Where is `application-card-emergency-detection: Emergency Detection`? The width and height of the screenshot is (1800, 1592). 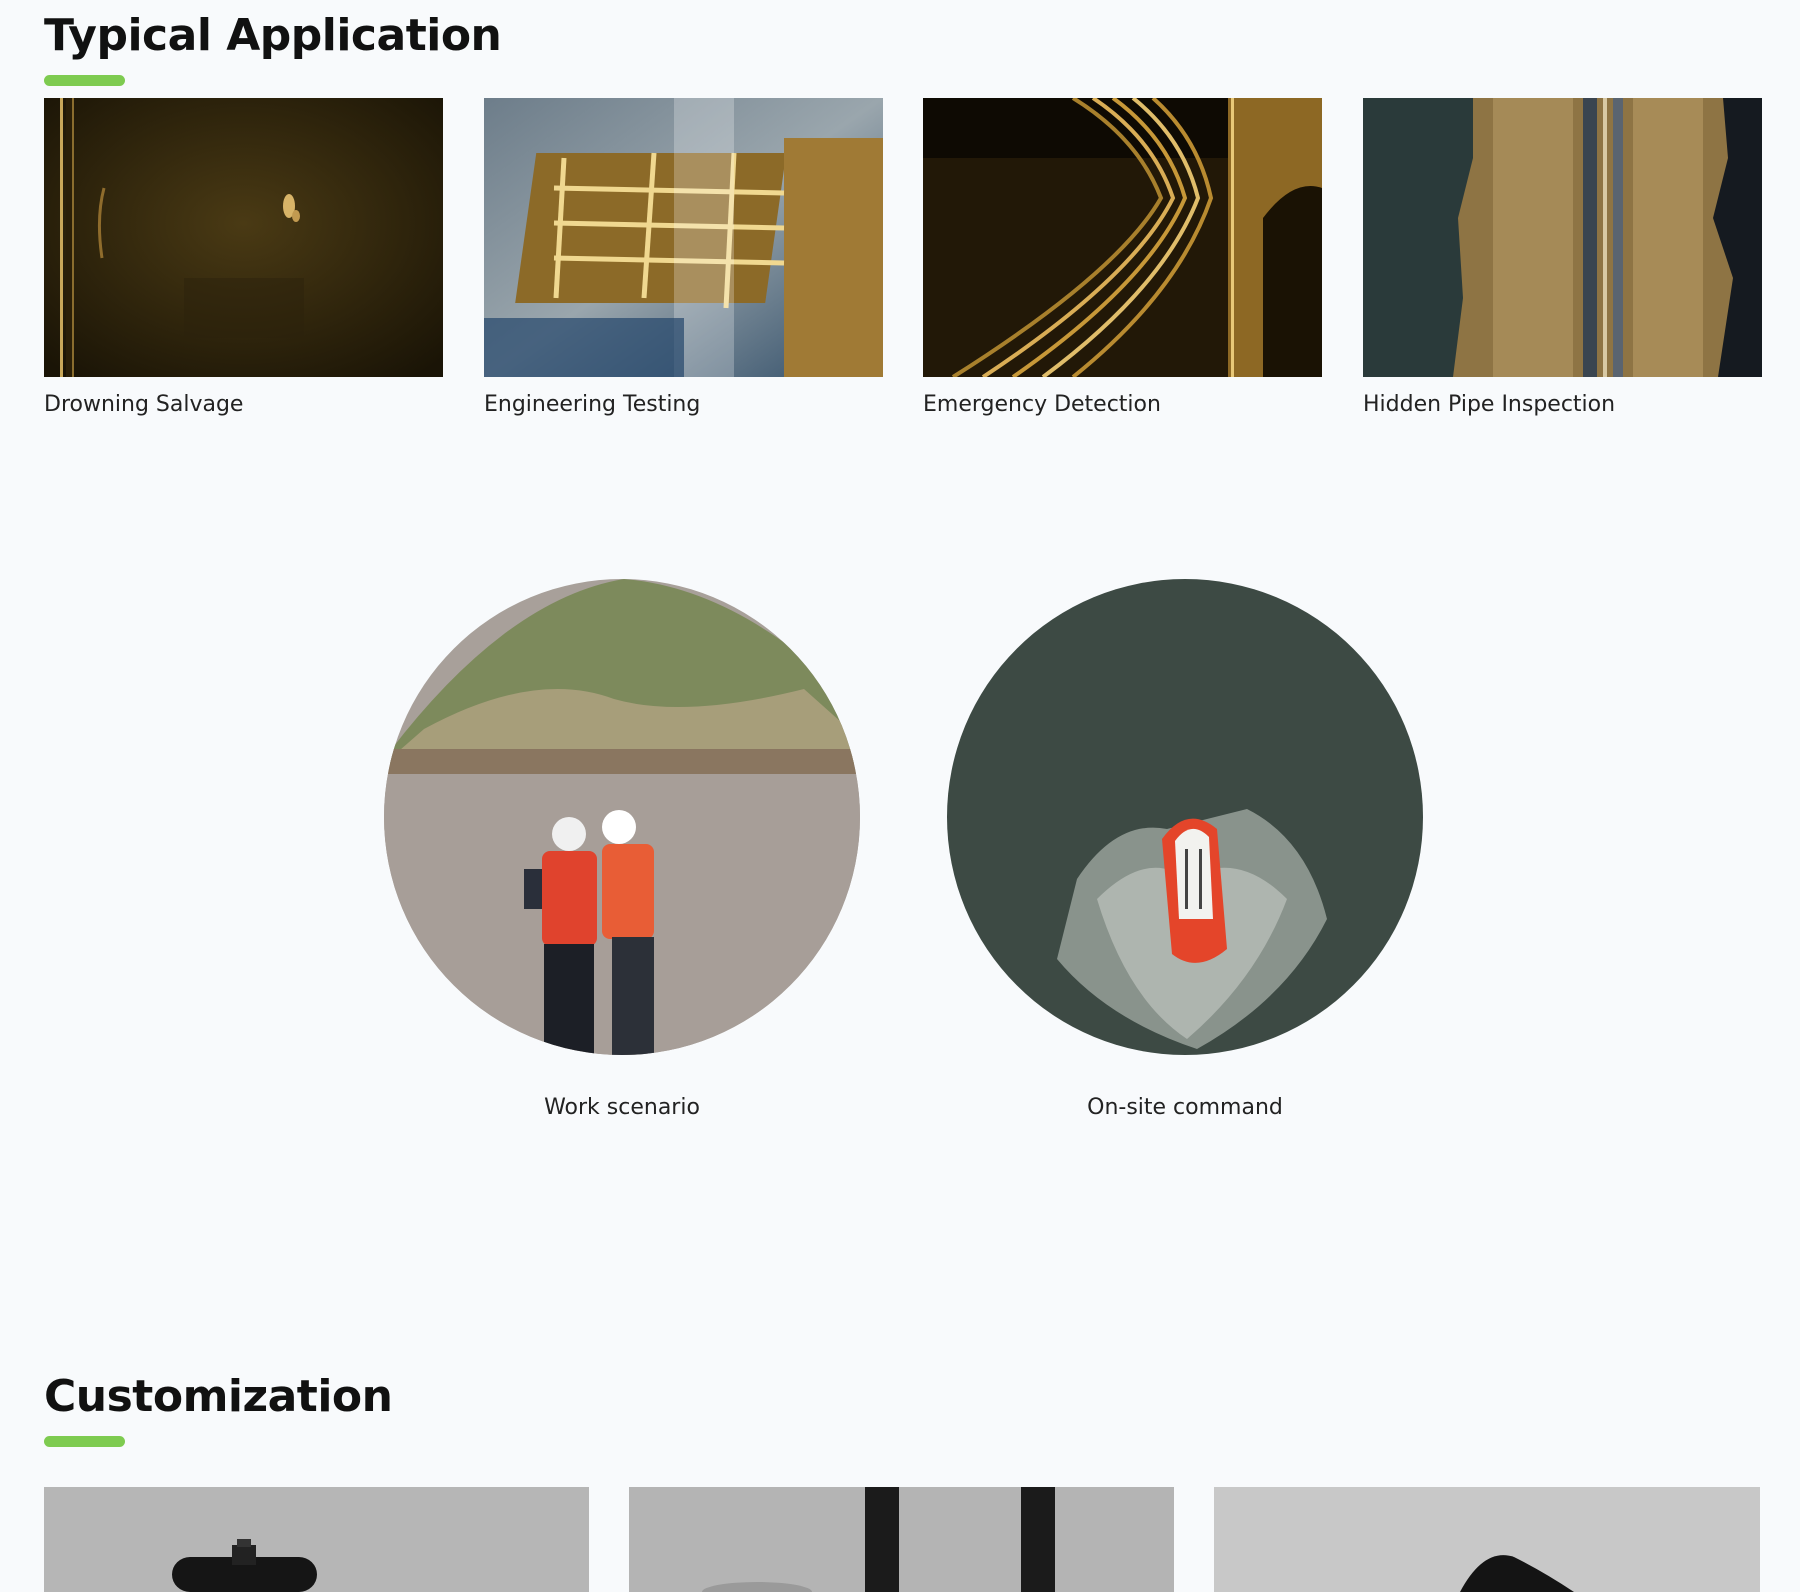 application-card-emergency-detection: Emergency Detection is located at coordinates (1122, 257).